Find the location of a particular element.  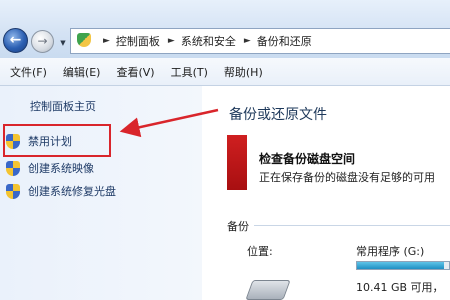

section-divider is located at coordinates (352, 225).